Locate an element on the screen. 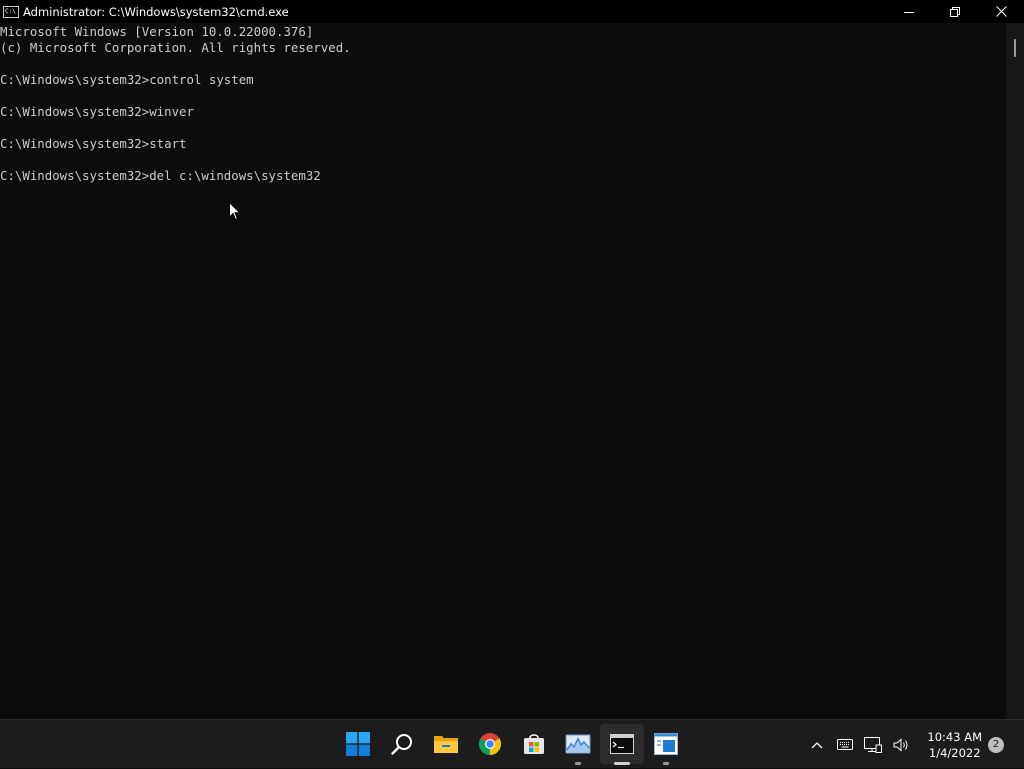  restore-button is located at coordinates (955, 11).